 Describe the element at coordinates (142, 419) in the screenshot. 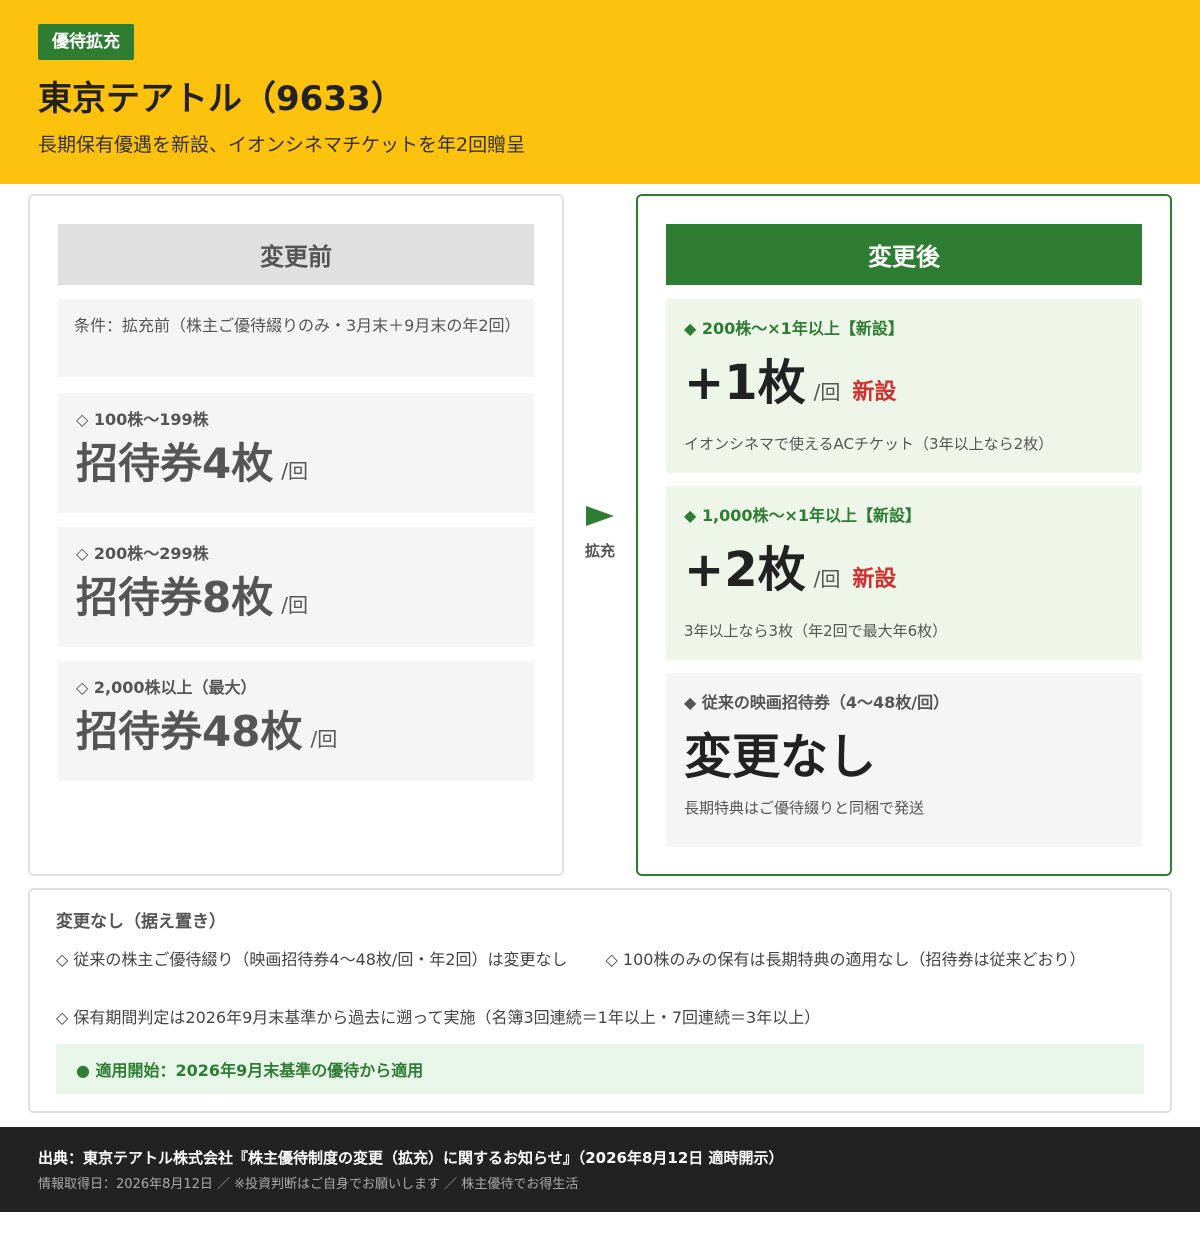

I see `before-item-label: ◇ 100株〜199株` at that location.